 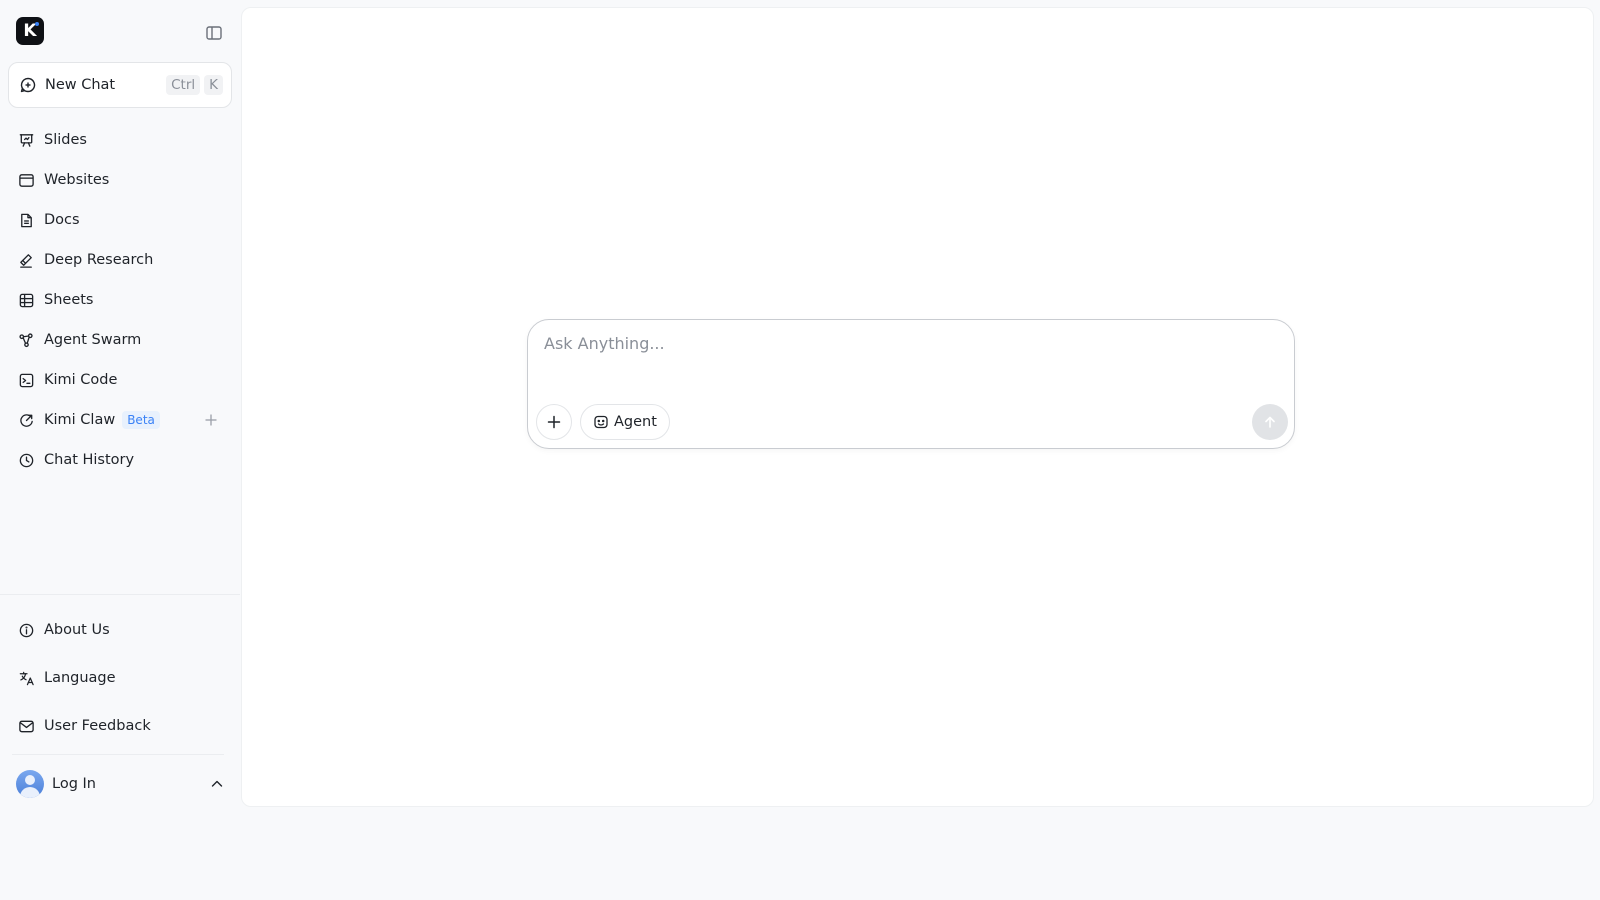 What do you see at coordinates (80, 678) in the screenshot?
I see `sidebar-item-label: Language` at bounding box center [80, 678].